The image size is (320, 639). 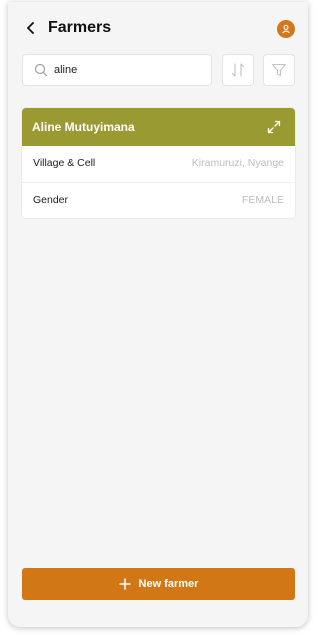 I want to click on filter-button, so click(x=279, y=70).